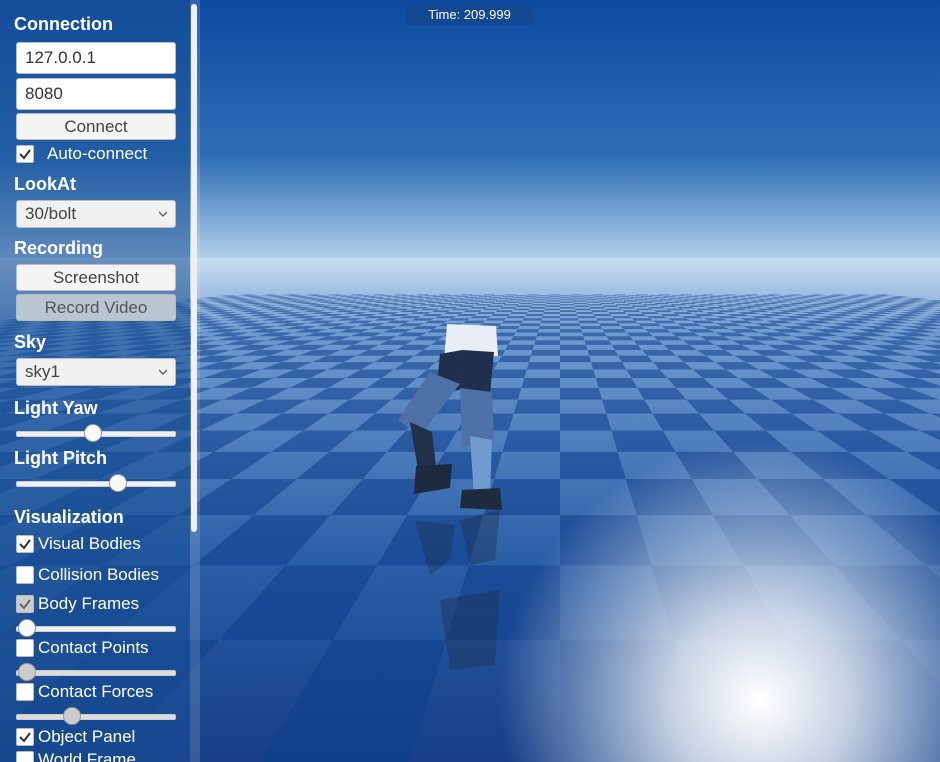  What do you see at coordinates (60, 458) in the screenshot?
I see `light-pitch-title: Light Pitch` at bounding box center [60, 458].